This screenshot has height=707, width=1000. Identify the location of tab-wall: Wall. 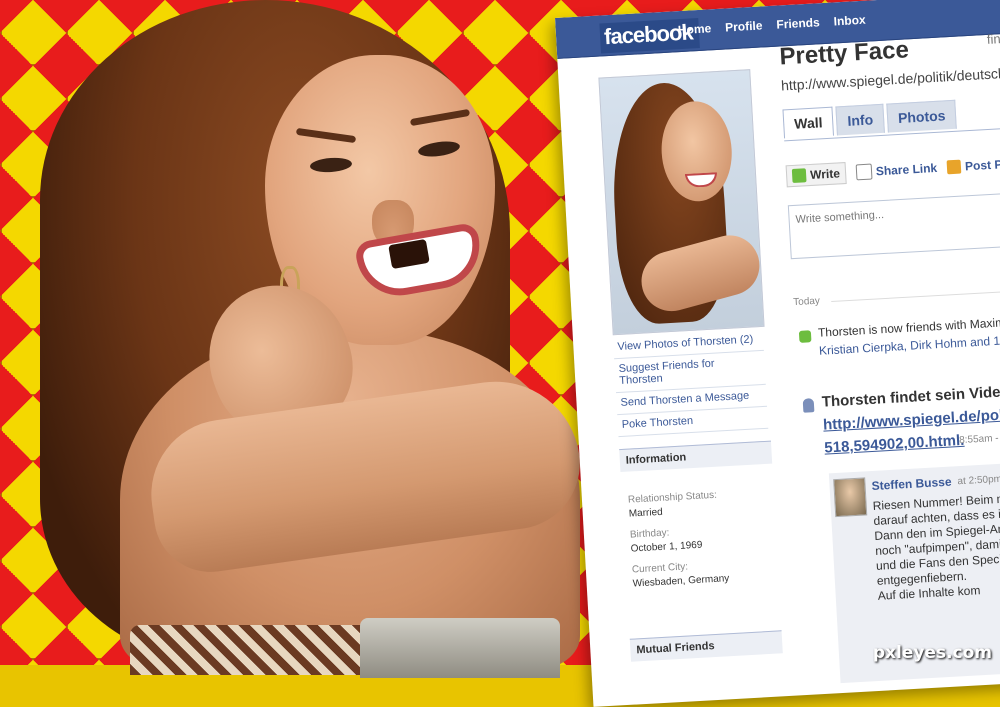
(808, 122).